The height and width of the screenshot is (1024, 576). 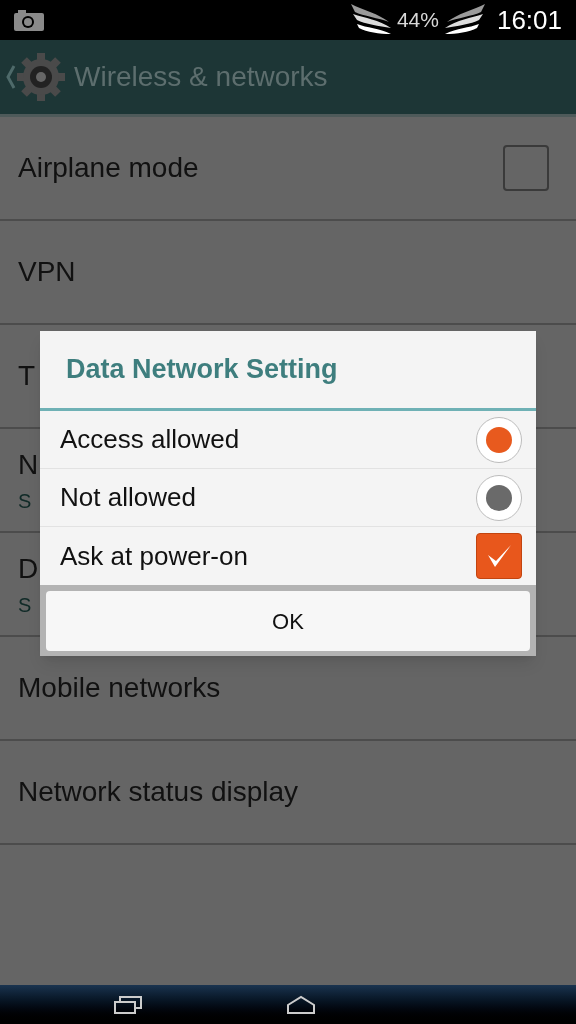 I want to click on setting-title: N, so click(x=28, y=465).